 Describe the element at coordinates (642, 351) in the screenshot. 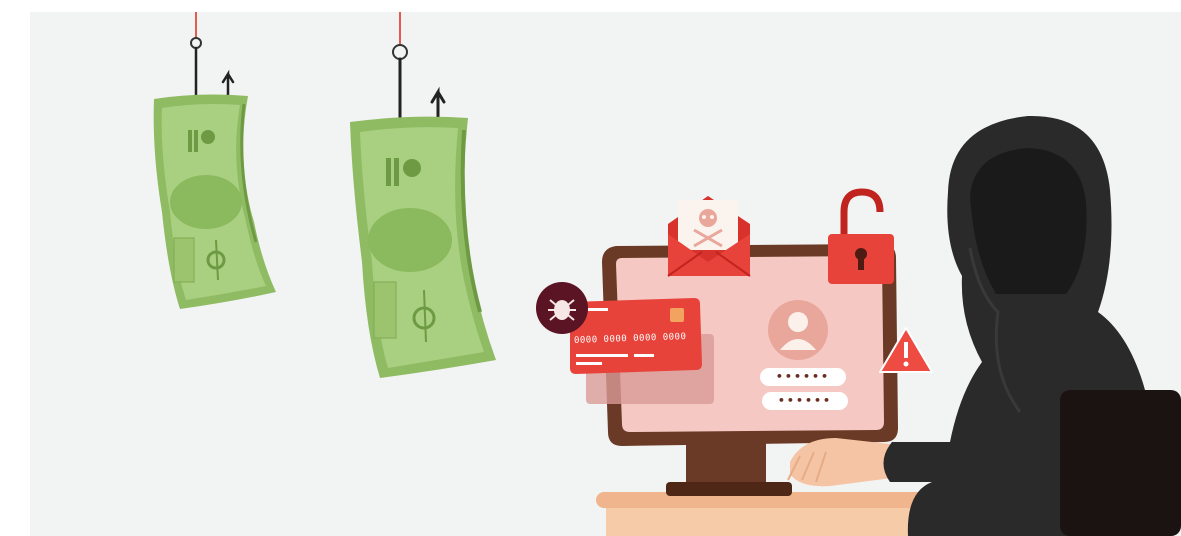

I see `credit-card-icon` at that location.